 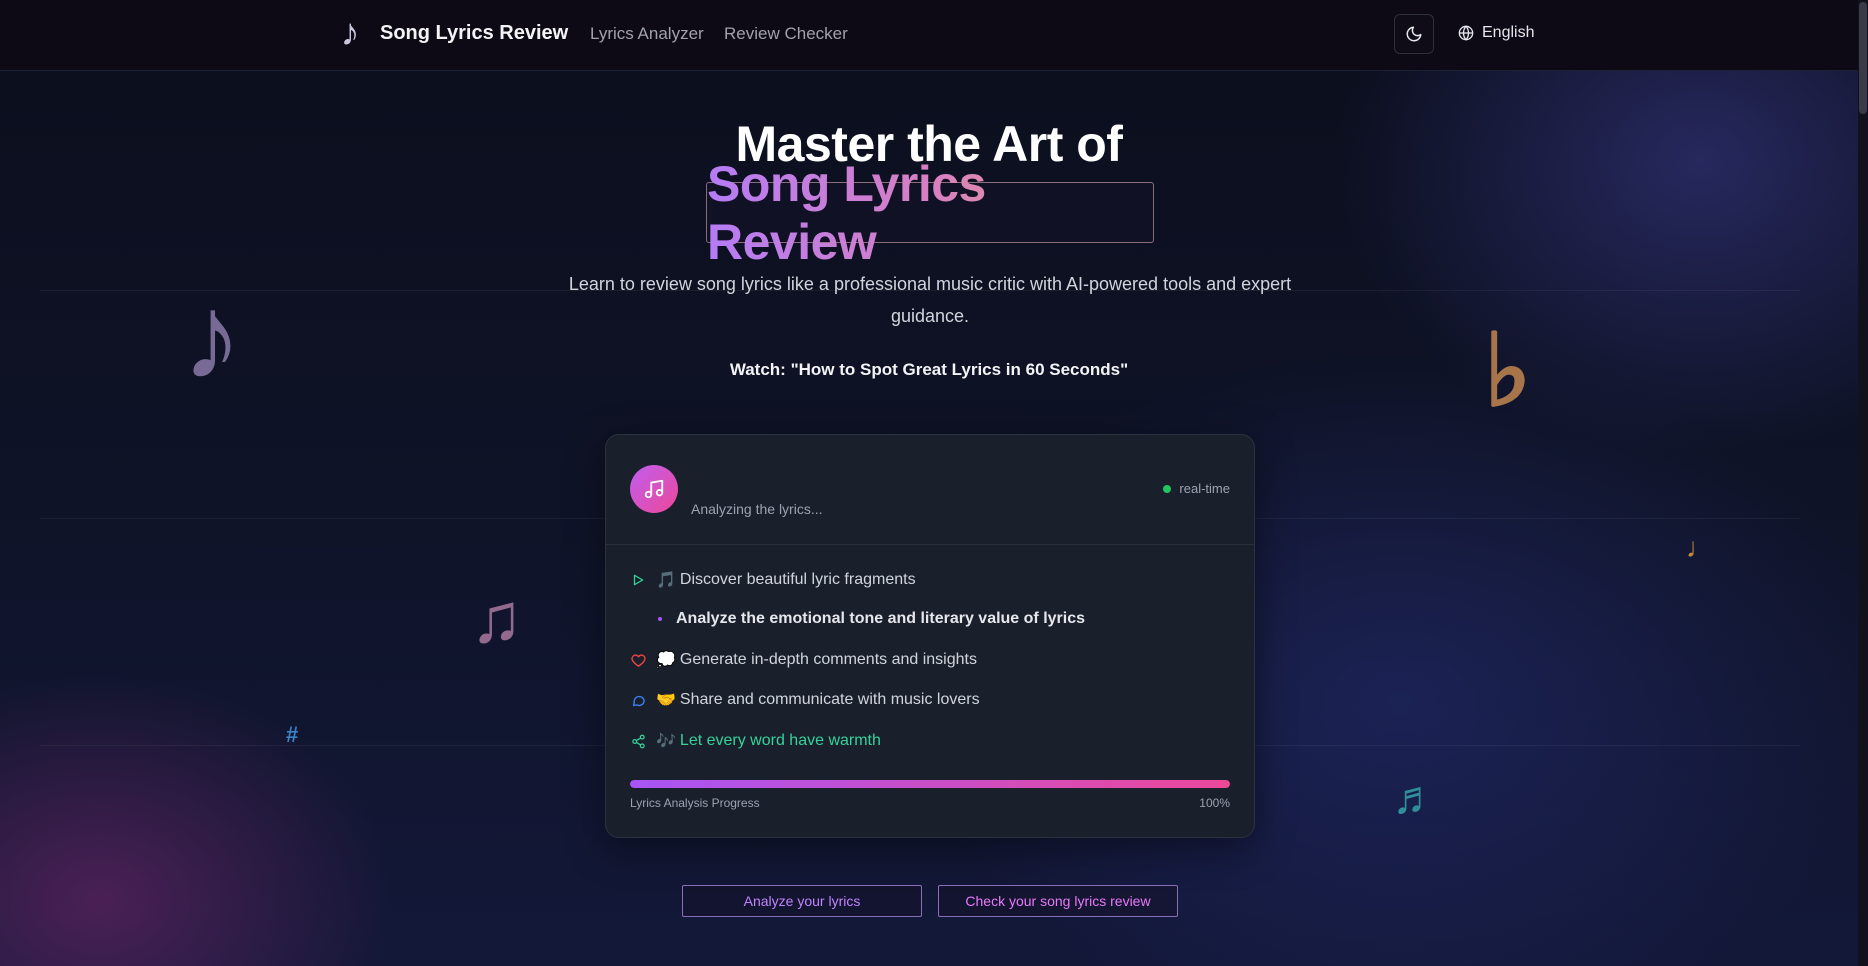 I want to click on quarter-note-icon: ♩, so click(x=1700, y=547).